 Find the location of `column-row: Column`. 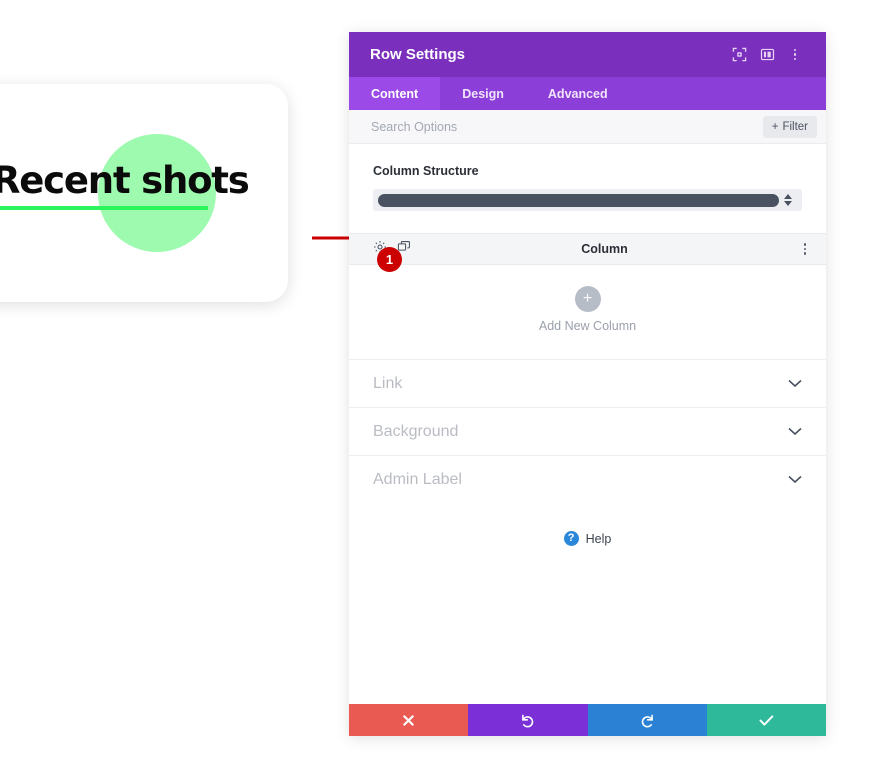

column-row: Column is located at coordinates (587, 249).